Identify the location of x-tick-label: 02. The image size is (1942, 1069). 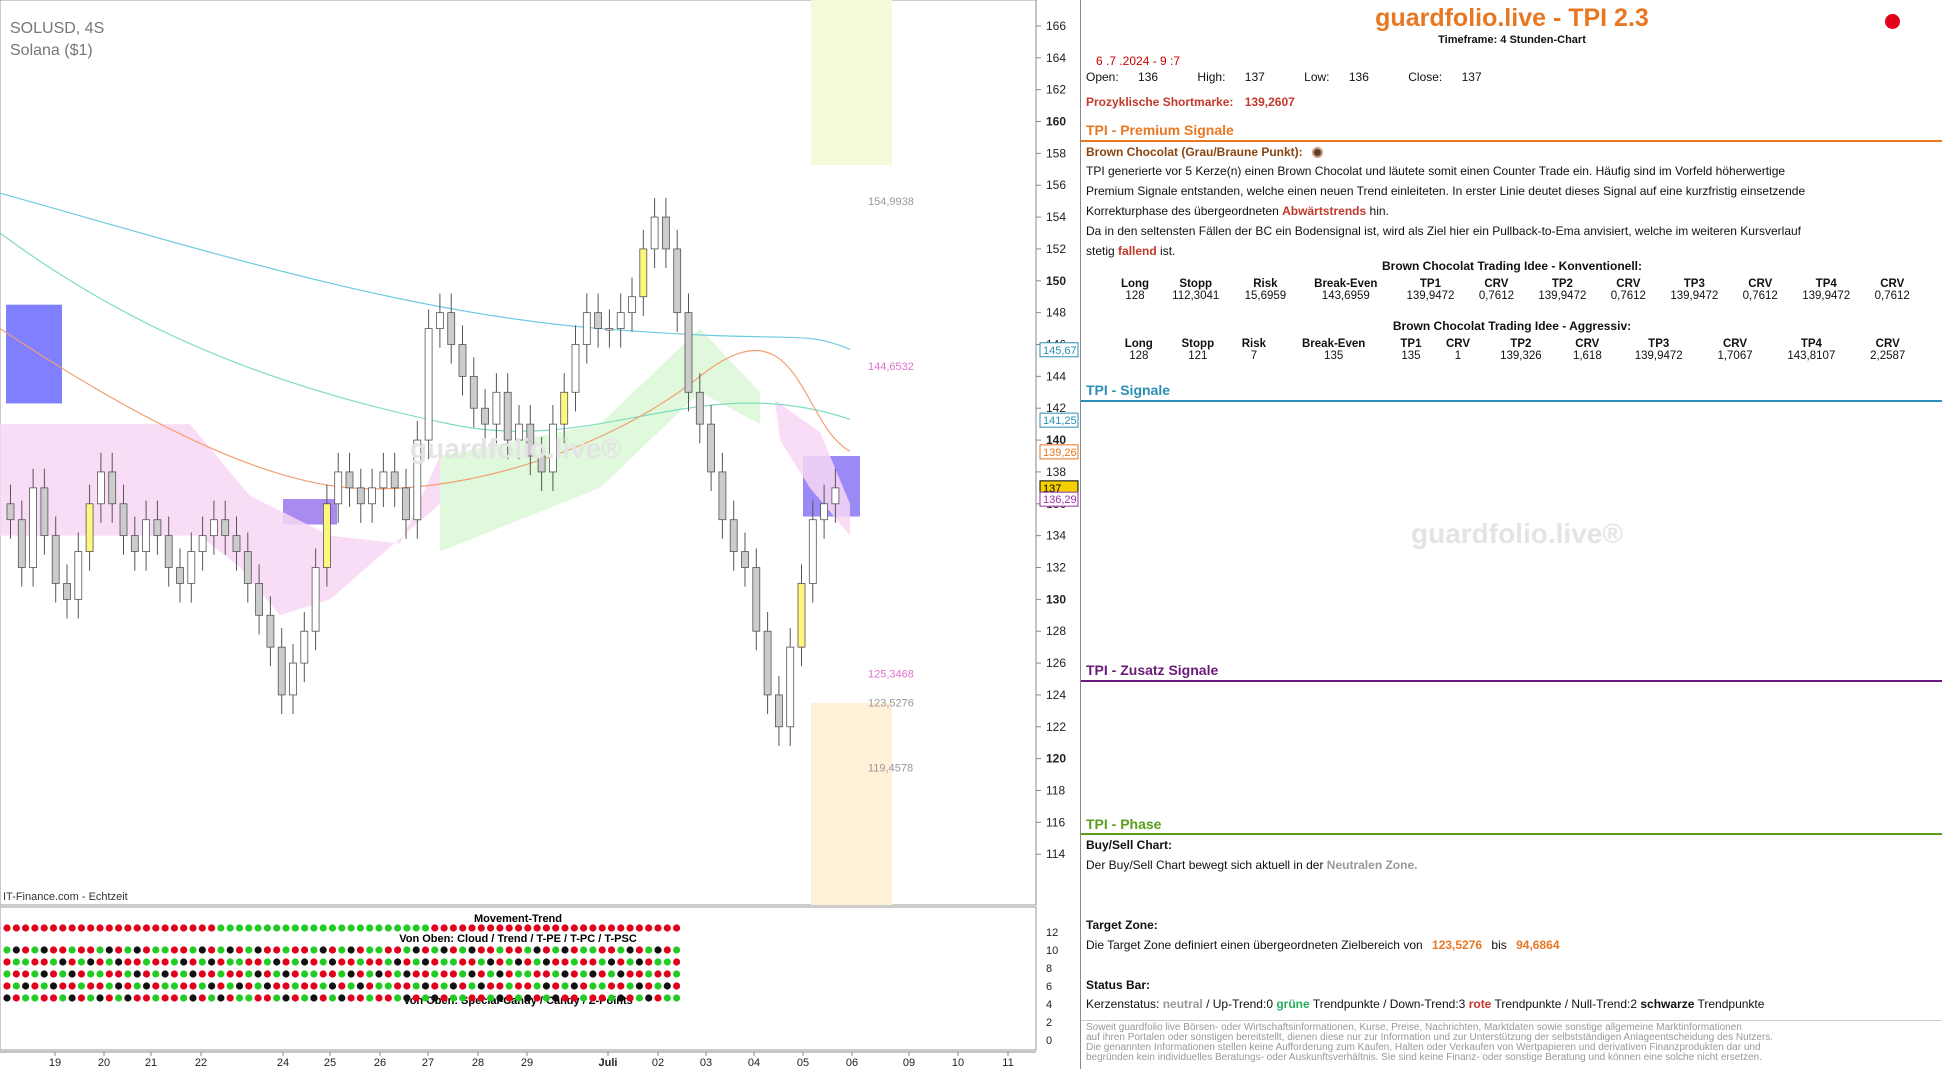
(658, 1063).